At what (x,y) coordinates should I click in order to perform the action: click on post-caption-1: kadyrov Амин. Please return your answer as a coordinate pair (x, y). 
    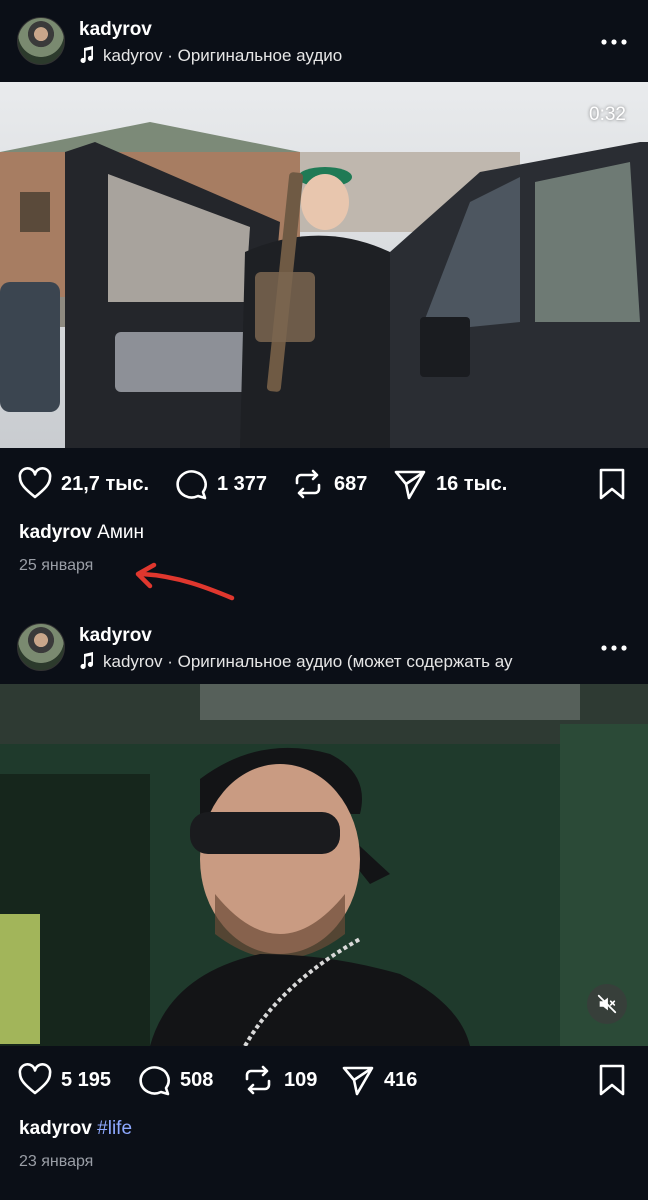
    Looking at the image, I should click on (81, 533).